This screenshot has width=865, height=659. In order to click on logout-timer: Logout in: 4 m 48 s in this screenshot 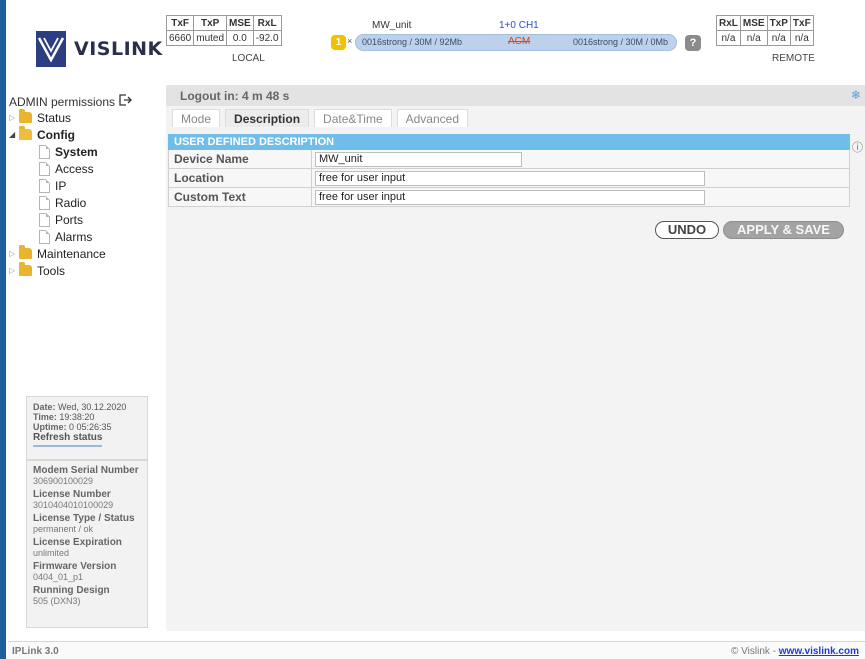, I will do `click(235, 96)`.